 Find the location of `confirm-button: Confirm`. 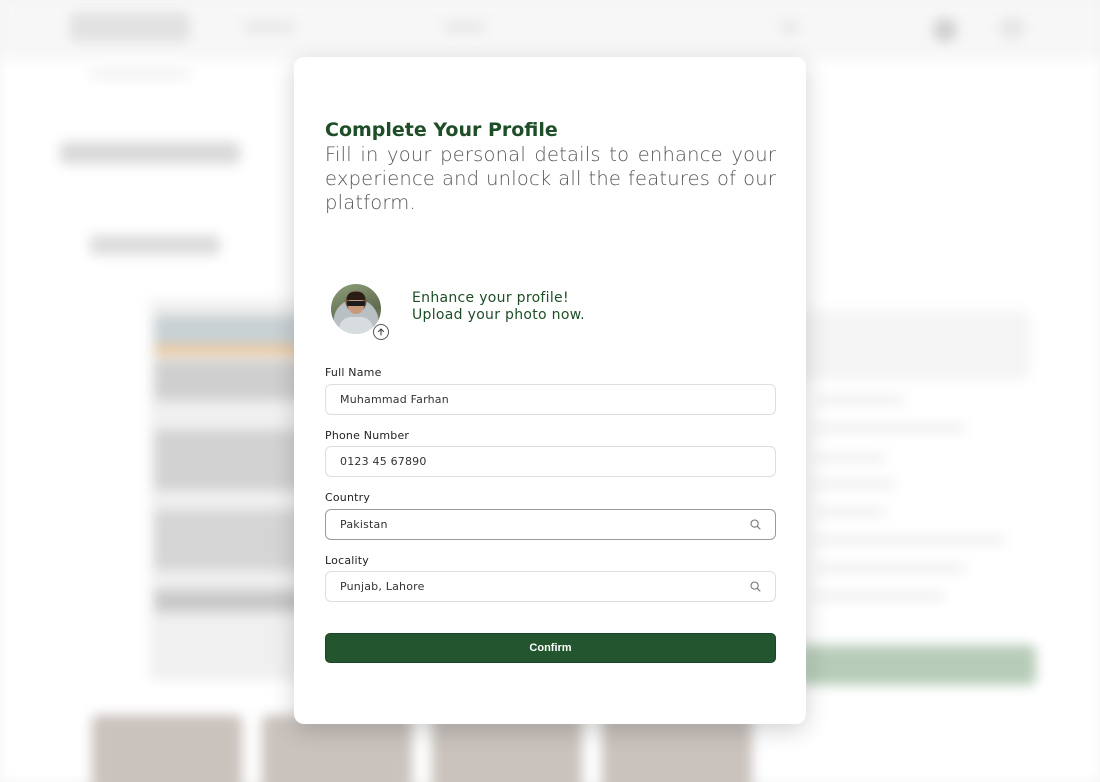

confirm-button: Confirm is located at coordinates (550, 648).